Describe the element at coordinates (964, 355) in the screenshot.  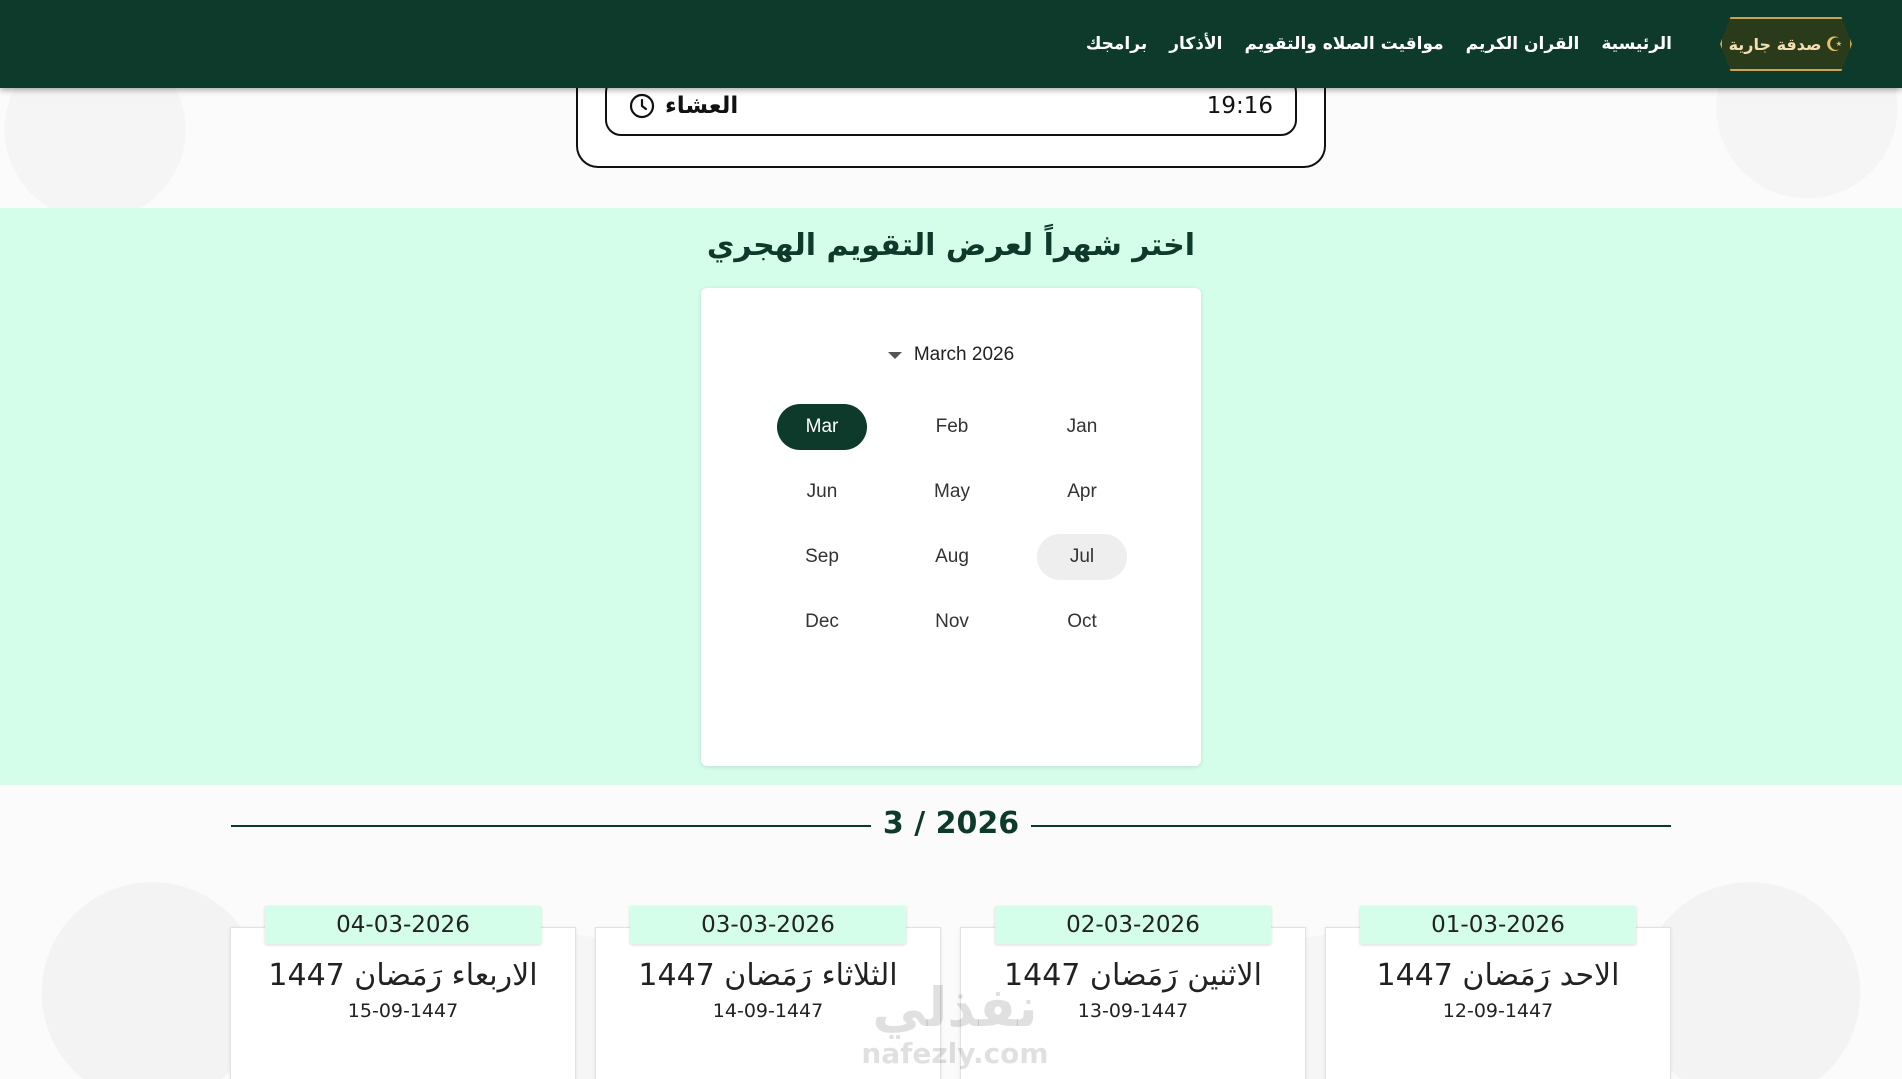
I see `picker-year-label: March 2026` at that location.